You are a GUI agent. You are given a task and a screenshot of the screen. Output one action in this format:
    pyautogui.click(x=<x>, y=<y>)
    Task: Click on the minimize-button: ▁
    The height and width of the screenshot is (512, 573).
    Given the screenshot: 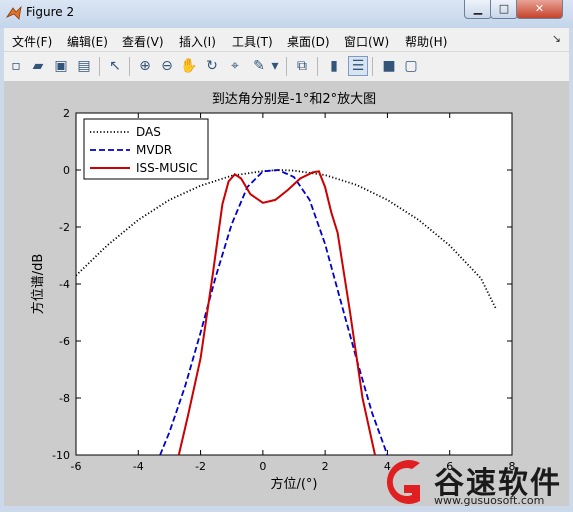 What is the action you would take?
    pyautogui.click(x=478, y=9)
    